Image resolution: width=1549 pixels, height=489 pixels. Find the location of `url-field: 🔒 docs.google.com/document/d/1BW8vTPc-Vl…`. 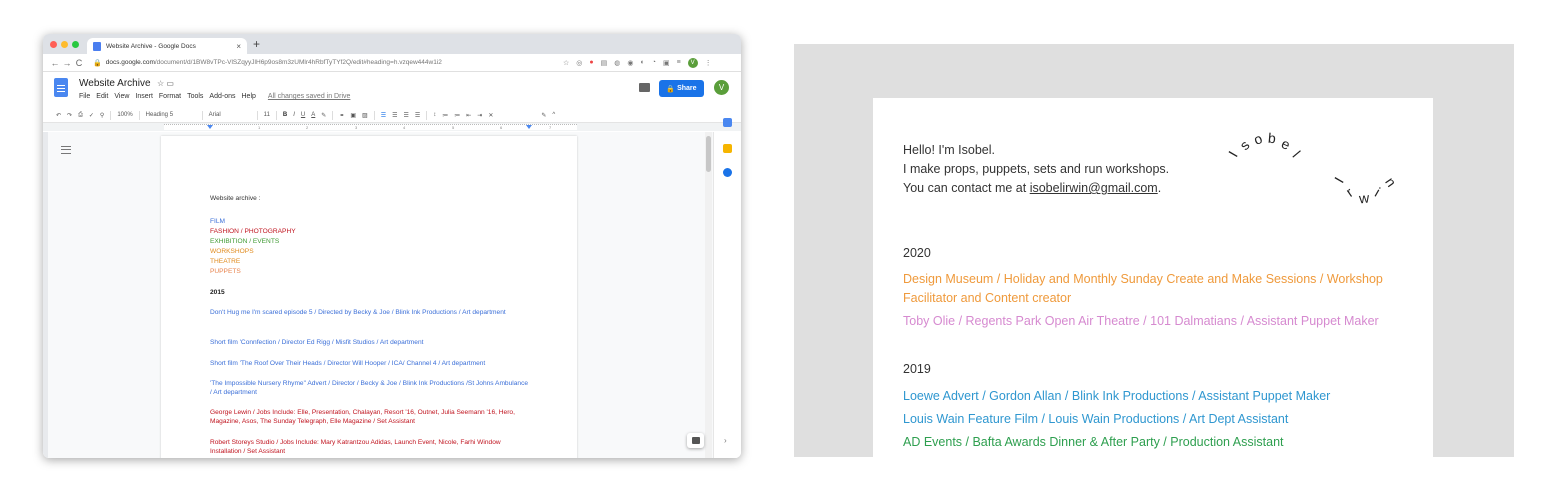

url-field: 🔒 docs.google.com/document/d/1BW8vTPc-Vl… is located at coordinates (323, 62).